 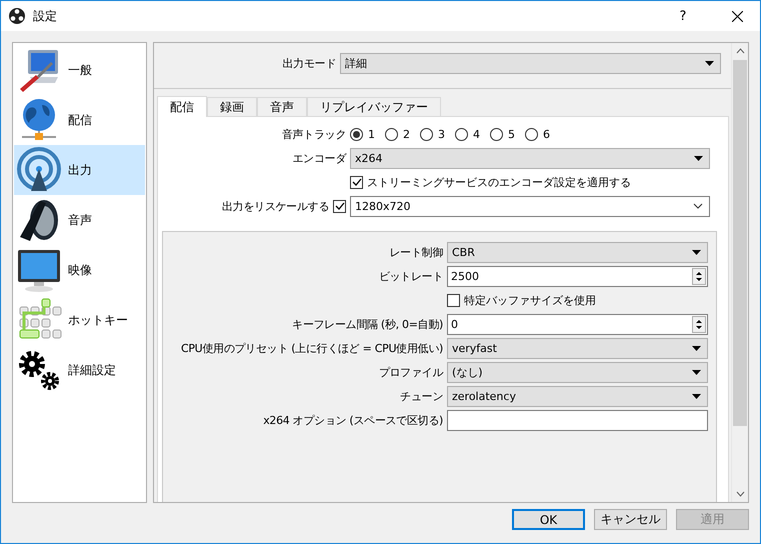 I want to click on radio-label: 3, so click(x=441, y=134).